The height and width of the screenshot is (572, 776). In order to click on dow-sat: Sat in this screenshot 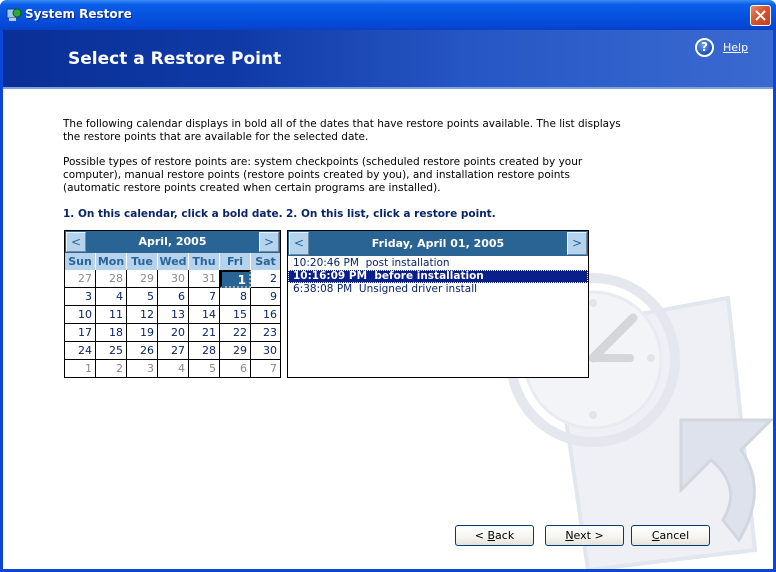, I will do `click(265, 261)`.